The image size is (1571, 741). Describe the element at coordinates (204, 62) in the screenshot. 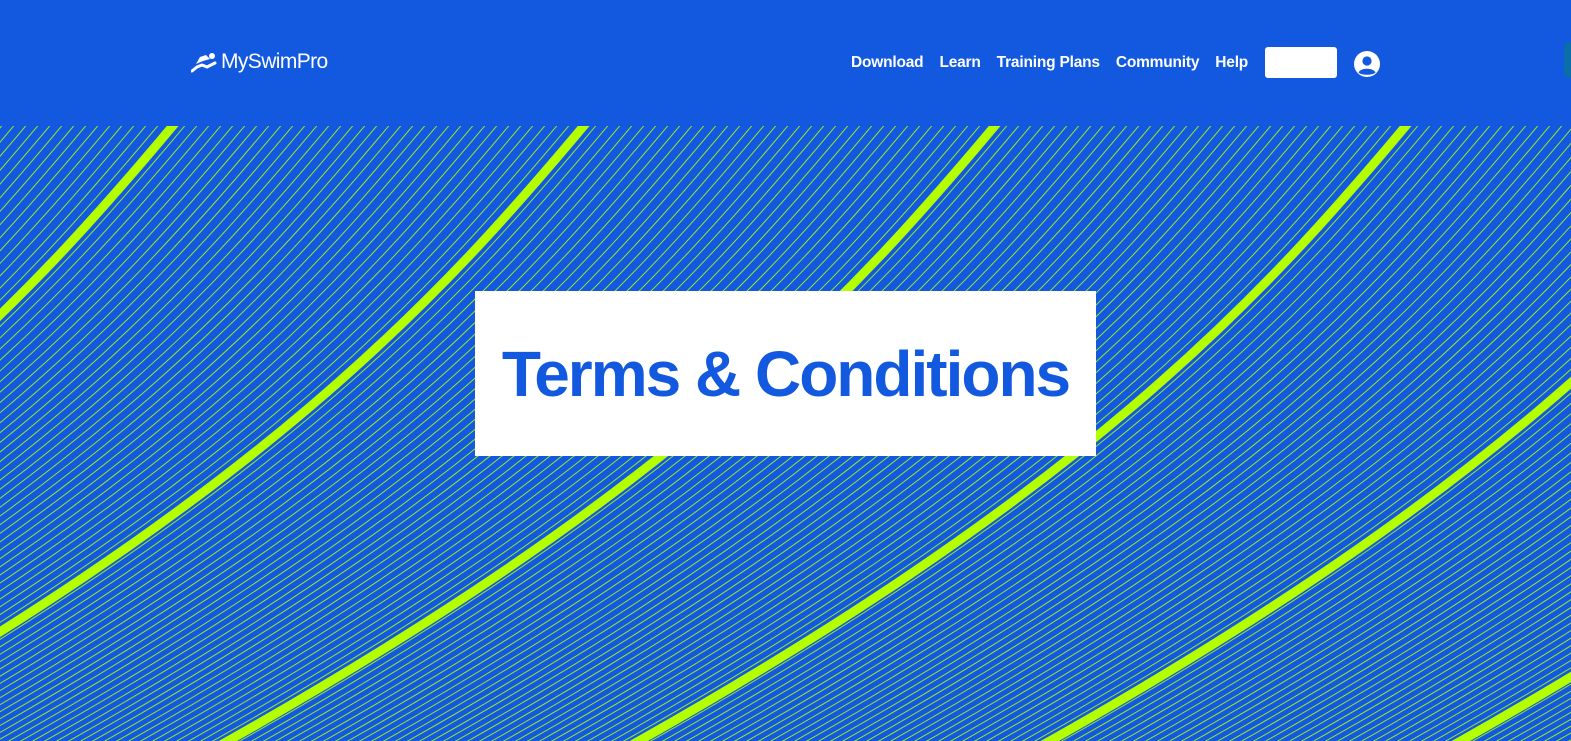

I see `swimmer-logo-icon` at that location.